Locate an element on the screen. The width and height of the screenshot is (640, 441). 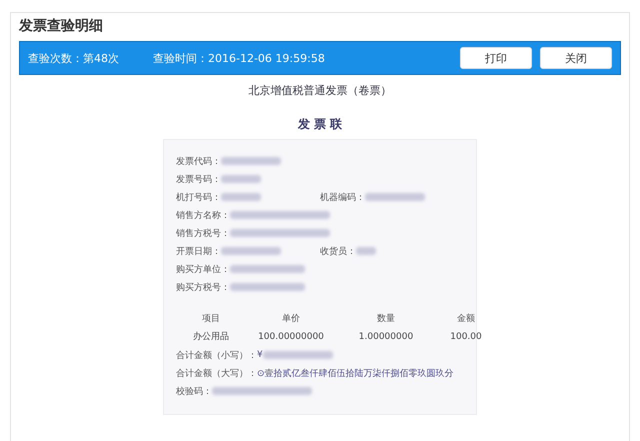
table-cell-text: 1.00000000 is located at coordinates (386, 337).